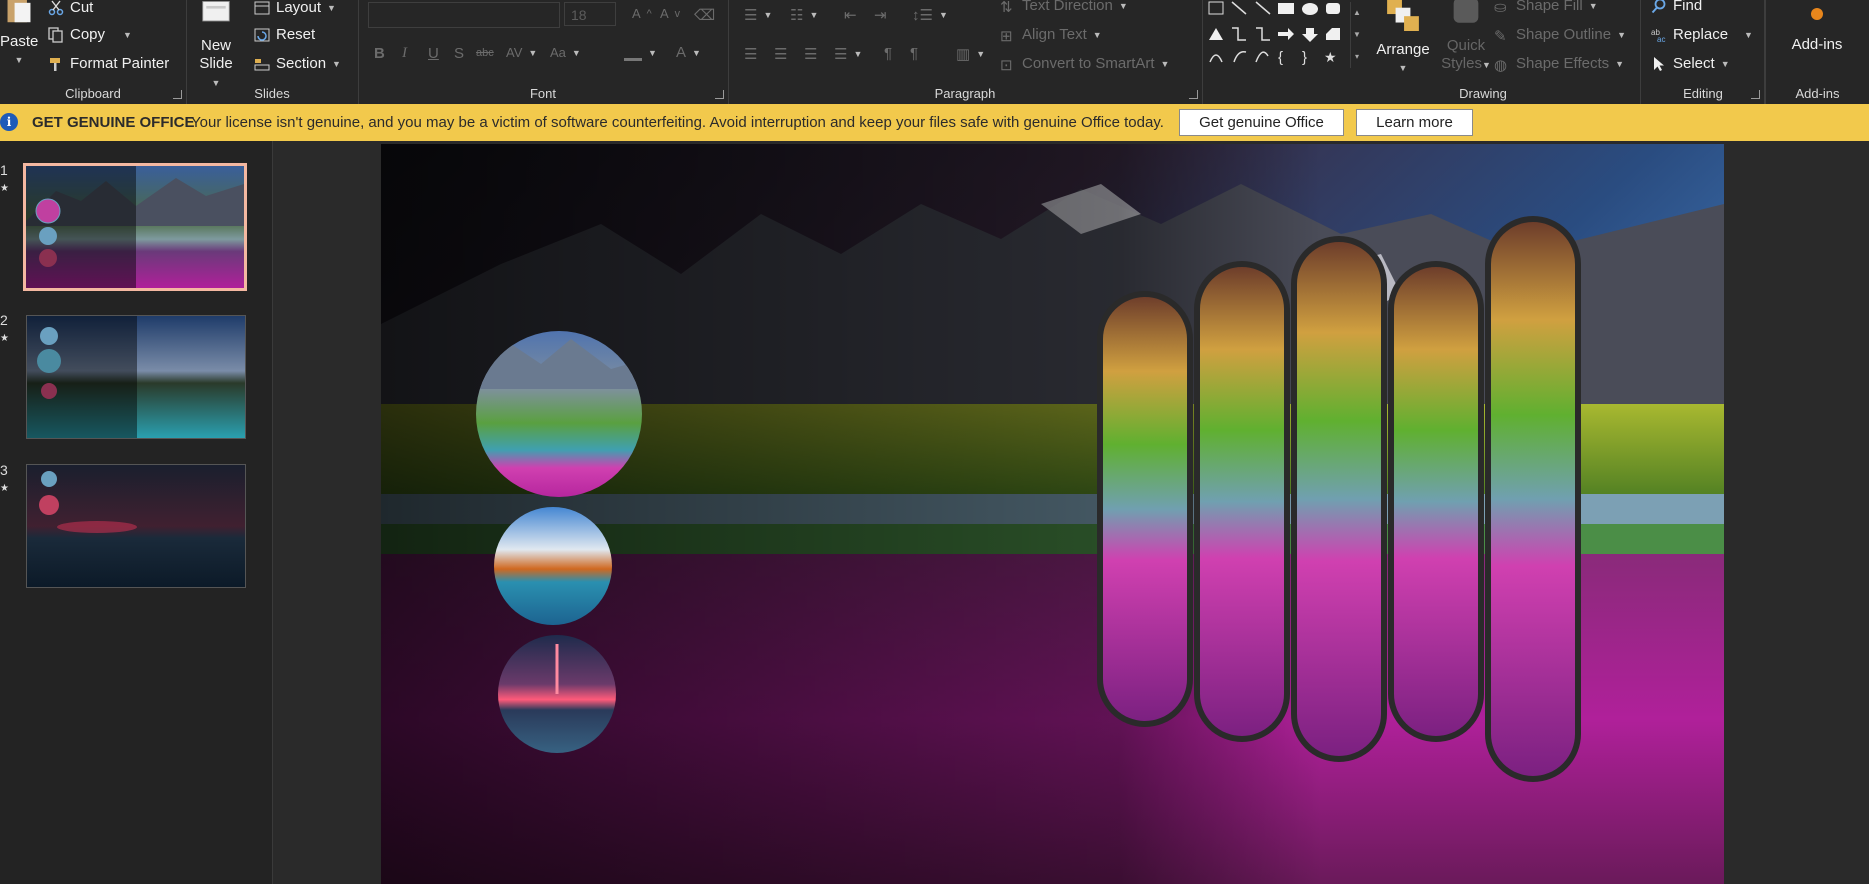 The image size is (1869, 884). Describe the element at coordinates (464, 15) in the screenshot. I see `font-name-input` at that location.